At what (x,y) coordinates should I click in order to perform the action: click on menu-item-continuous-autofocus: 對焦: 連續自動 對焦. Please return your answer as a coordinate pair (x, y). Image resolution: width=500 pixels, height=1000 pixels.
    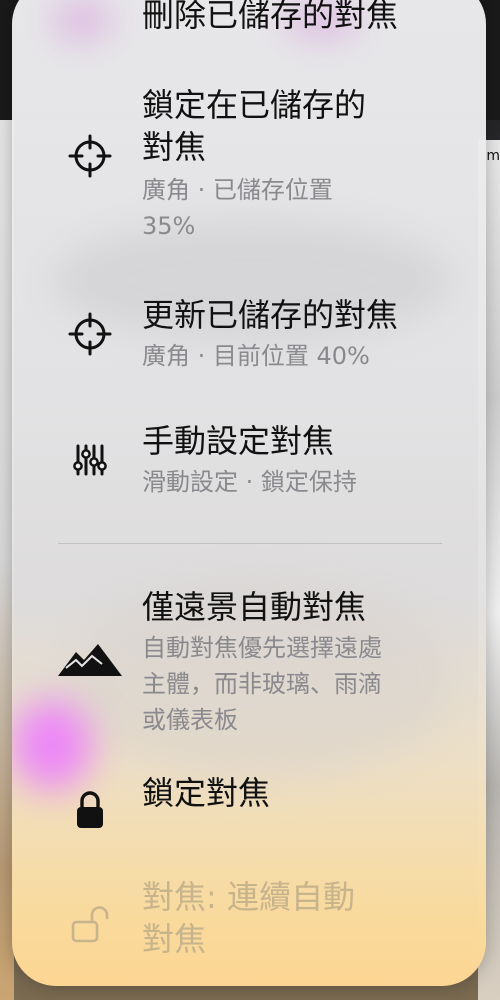
    Looking at the image, I should click on (249, 921).